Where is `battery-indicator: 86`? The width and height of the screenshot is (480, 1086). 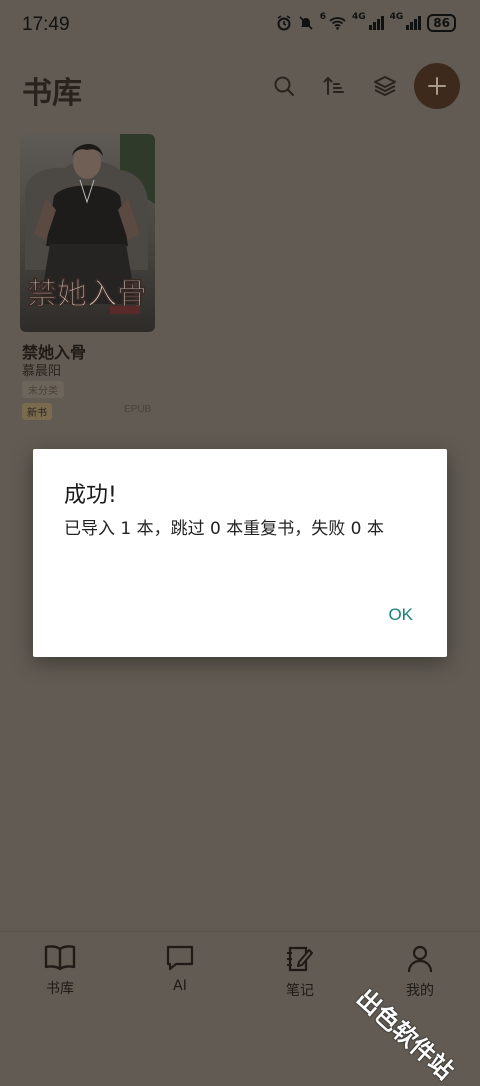
battery-indicator: 86 is located at coordinates (441, 23).